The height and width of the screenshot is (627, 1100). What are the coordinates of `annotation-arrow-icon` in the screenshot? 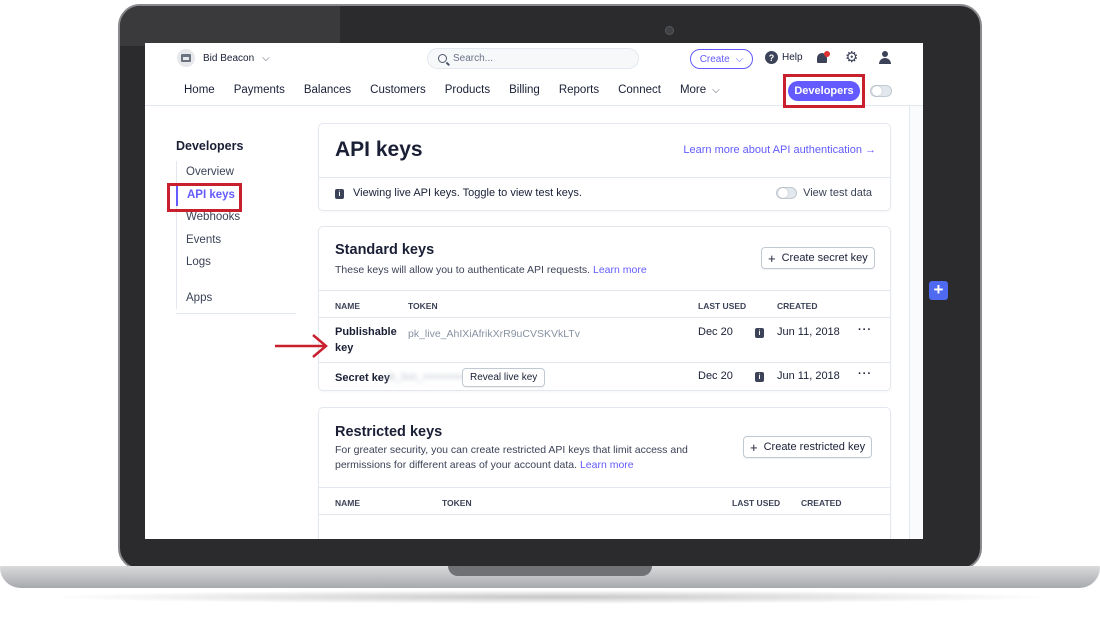 It's located at (301, 346).